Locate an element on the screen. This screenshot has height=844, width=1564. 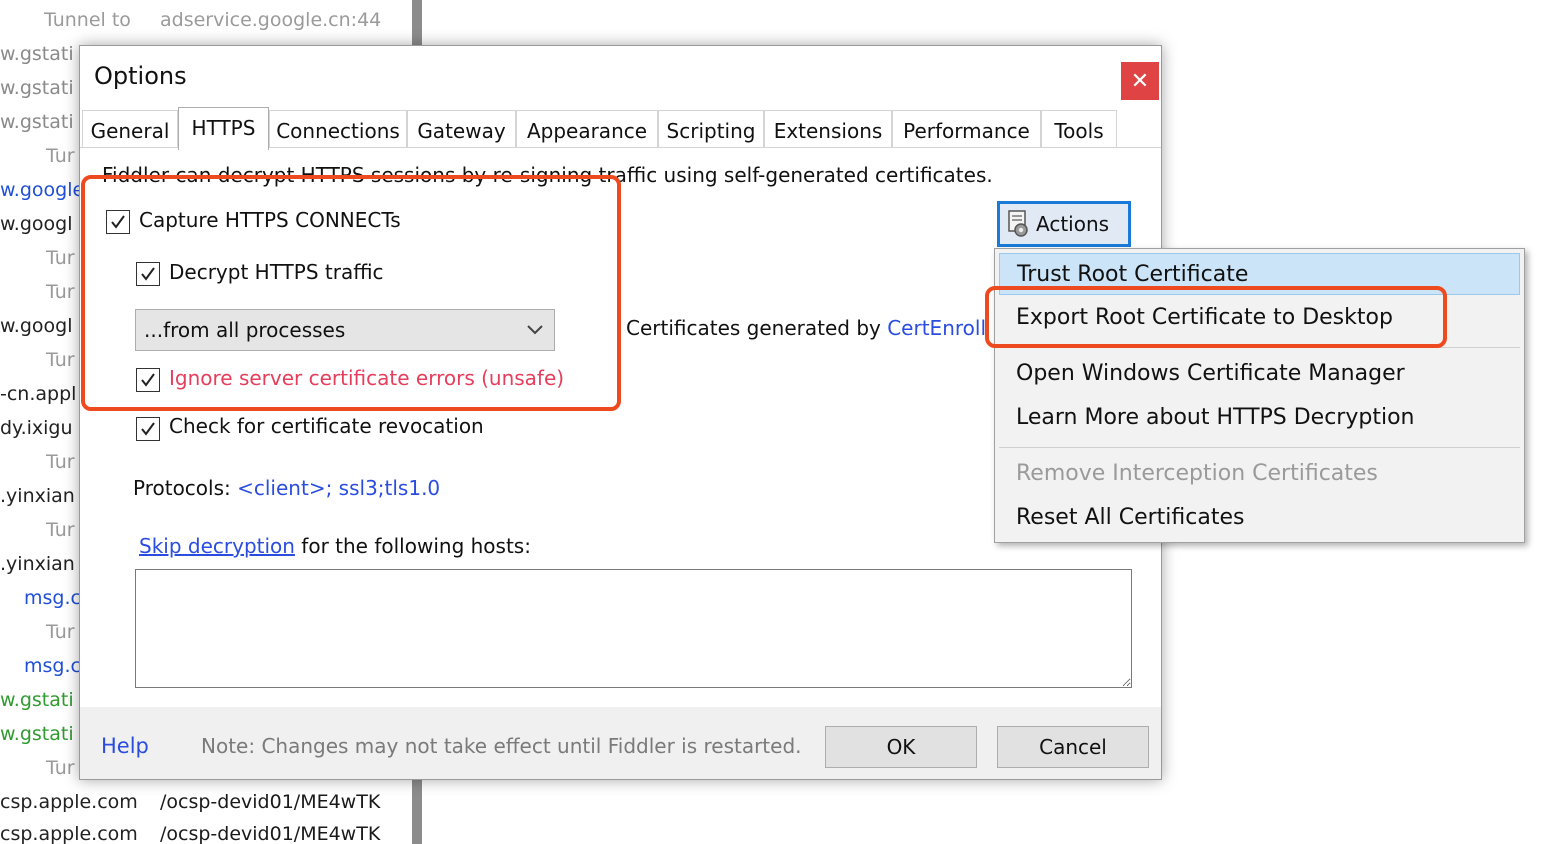
capture-connects-checkbox is located at coordinates (118, 222).